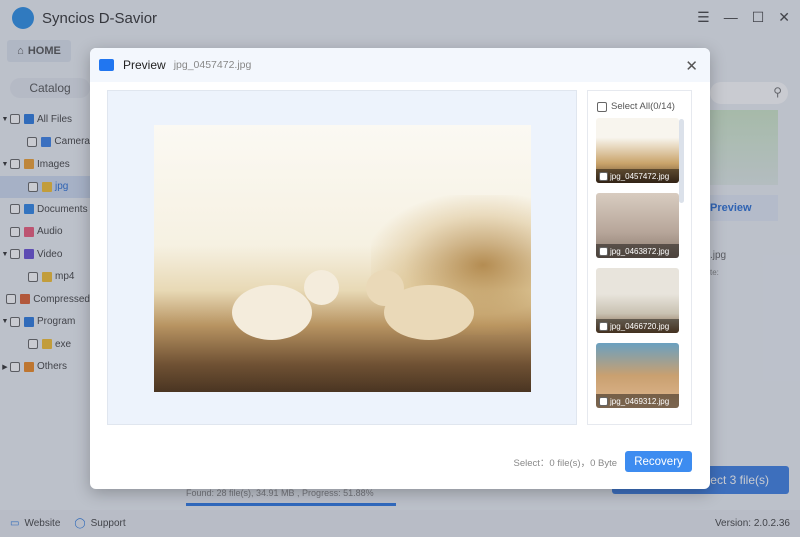  I want to click on thumbnail-label: jpg_0457472.jpg, so click(640, 176).